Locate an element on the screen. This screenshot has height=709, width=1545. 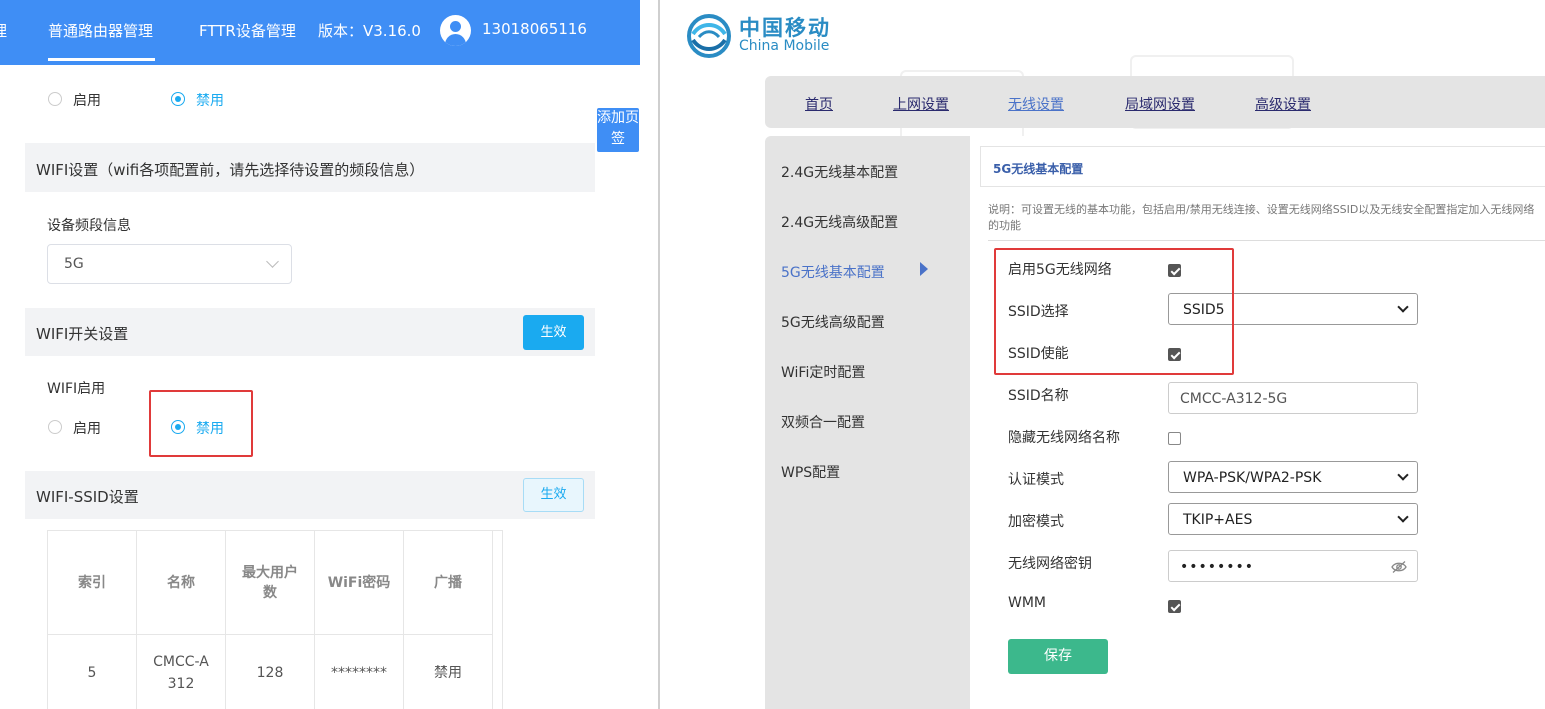
td-name: CMCC-A312 is located at coordinates (181, 672).